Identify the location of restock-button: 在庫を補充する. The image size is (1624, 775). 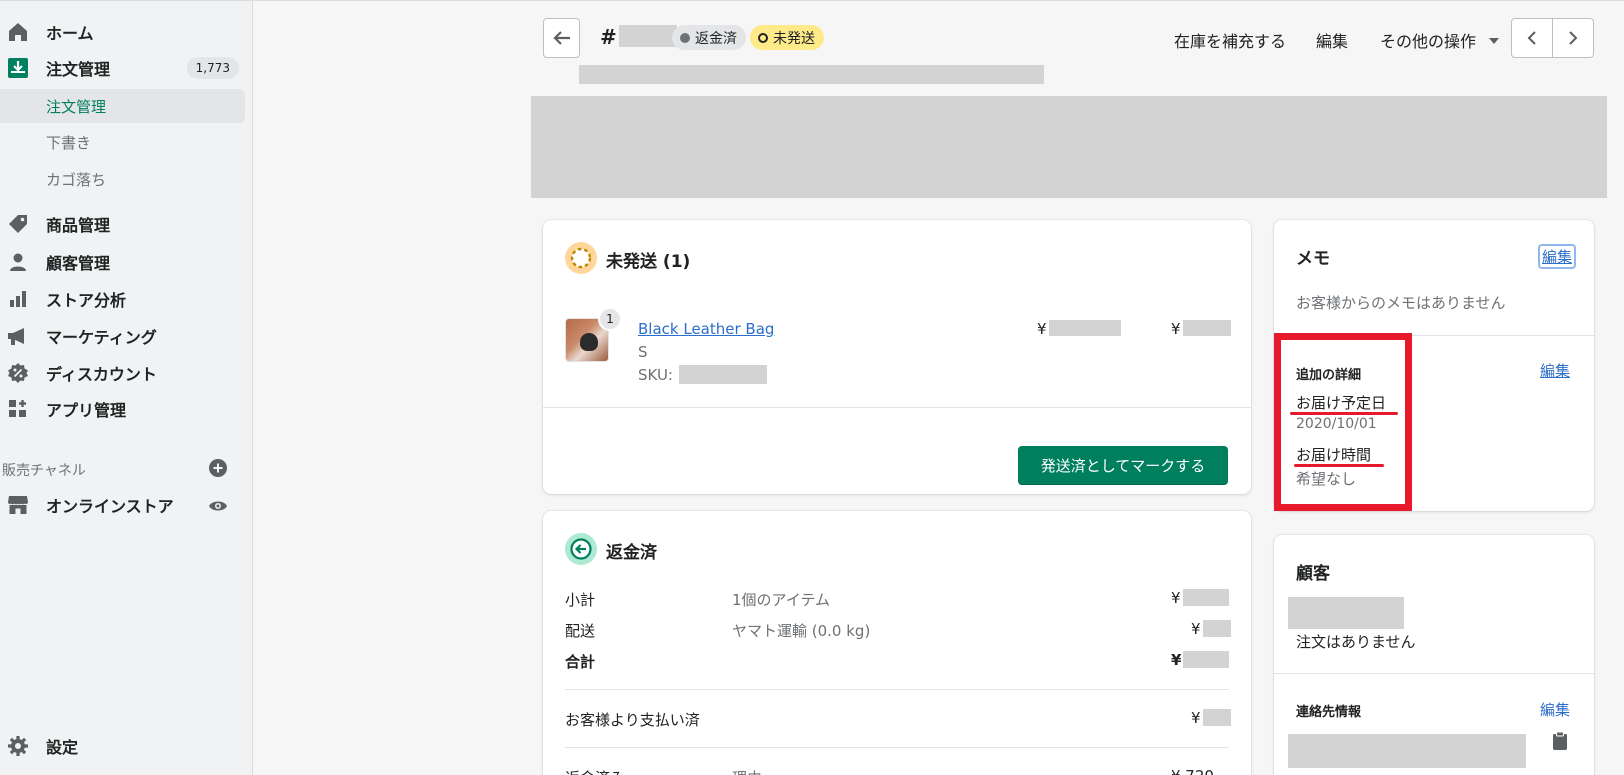
(1230, 40).